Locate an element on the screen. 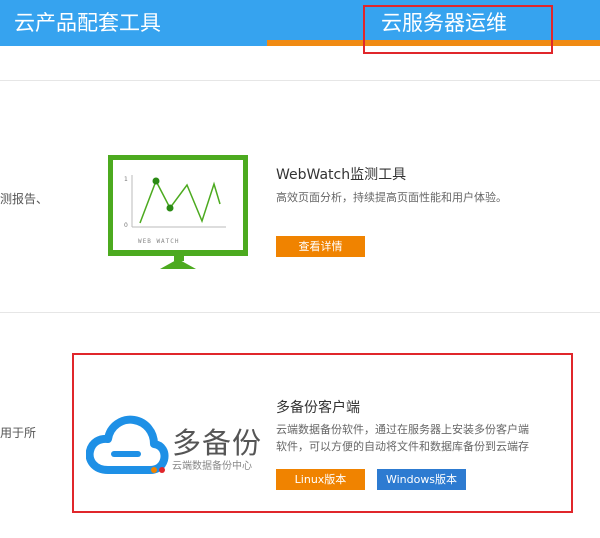 The width and height of the screenshot is (600, 538). truncated-text: 用于所 is located at coordinates (18, 433).